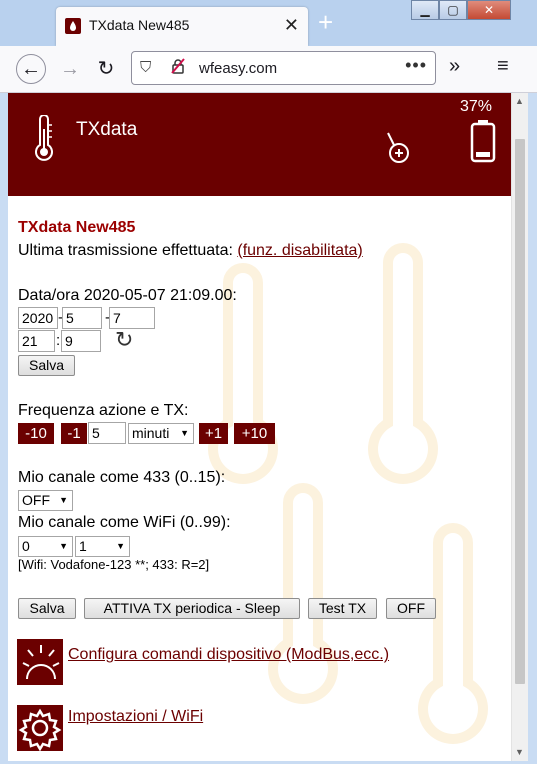 The width and height of the screenshot is (537, 764). I want to click on battery-icon, so click(483, 143).